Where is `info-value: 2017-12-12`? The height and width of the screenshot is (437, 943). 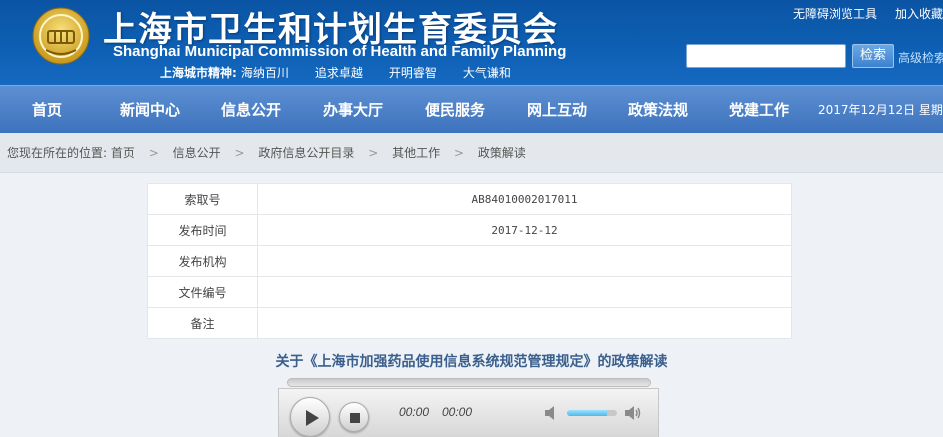
info-value: 2017-12-12 is located at coordinates (524, 230).